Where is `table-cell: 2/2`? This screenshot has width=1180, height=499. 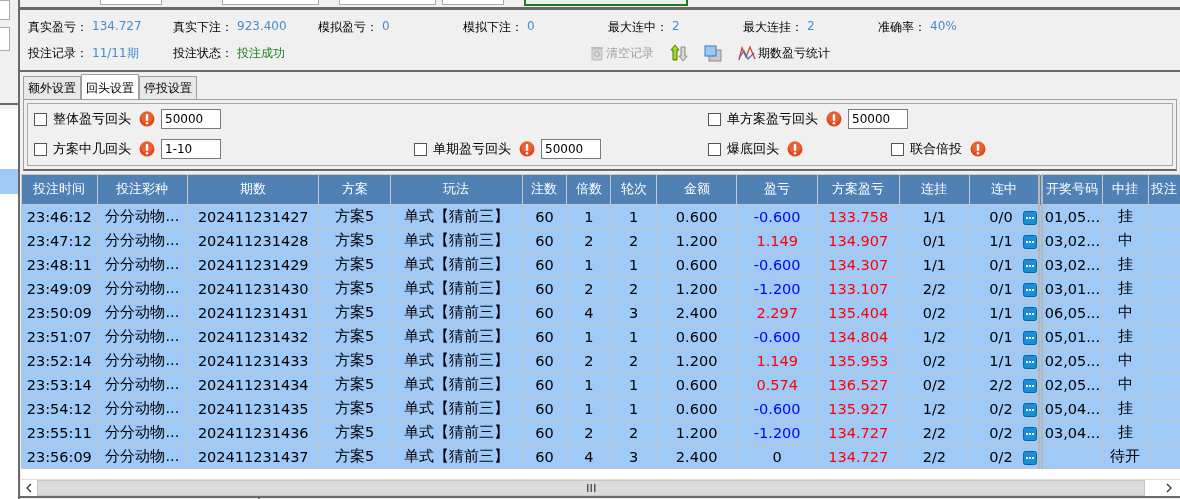 table-cell: 2/2 is located at coordinates (934, 288).